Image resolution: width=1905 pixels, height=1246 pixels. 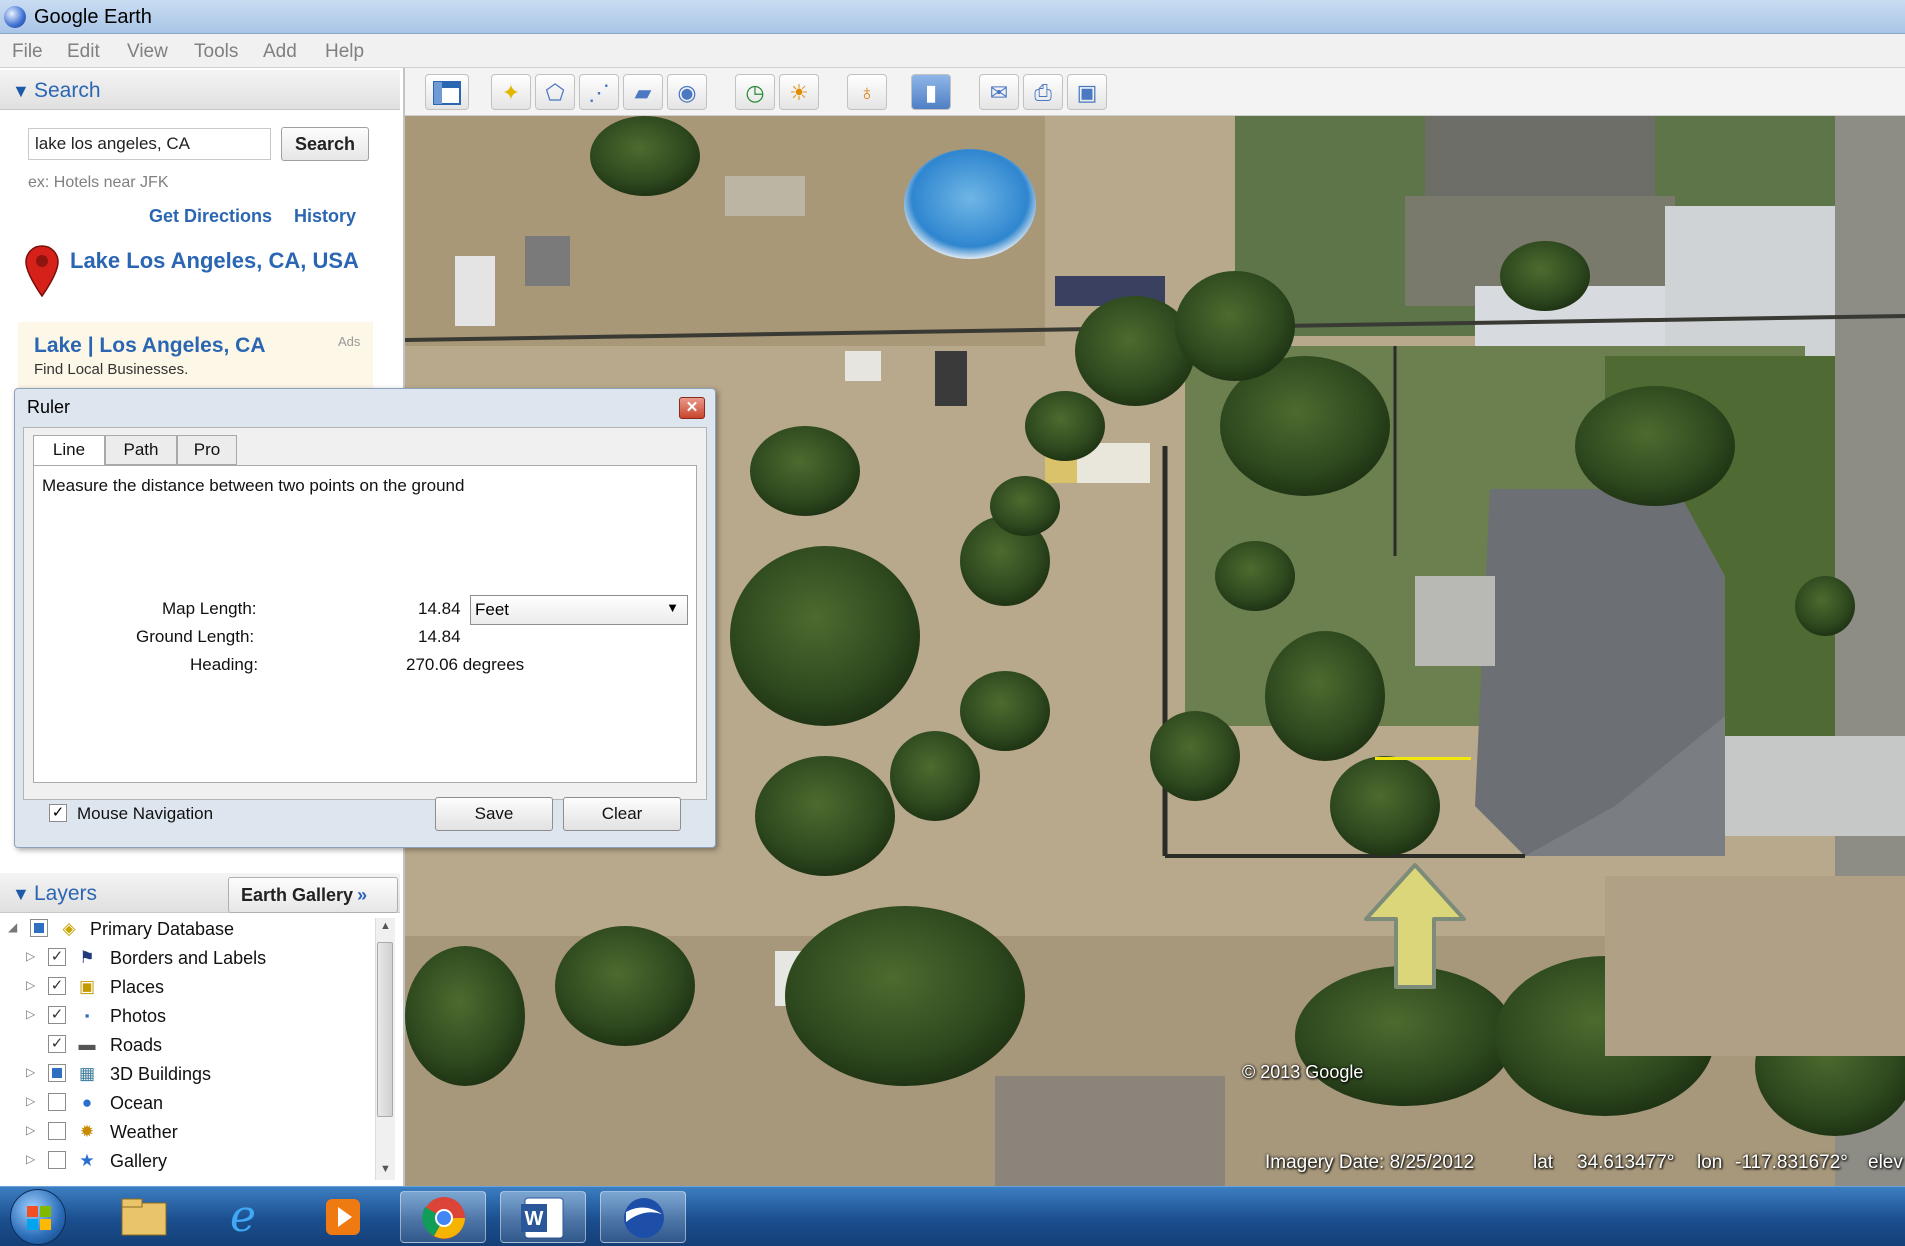 I want to click on tab-line: Line, so click(x=69, y=451).